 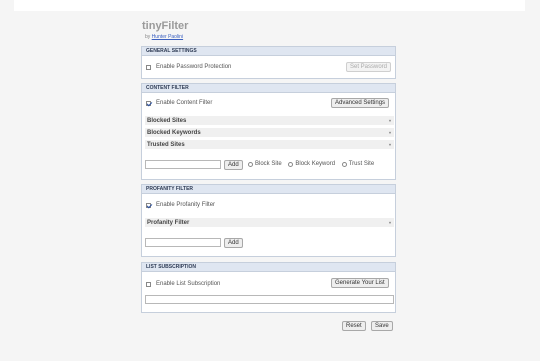 I want to click on subscription-enable-row: Enable List Subscription, so click(x=183, y=284).